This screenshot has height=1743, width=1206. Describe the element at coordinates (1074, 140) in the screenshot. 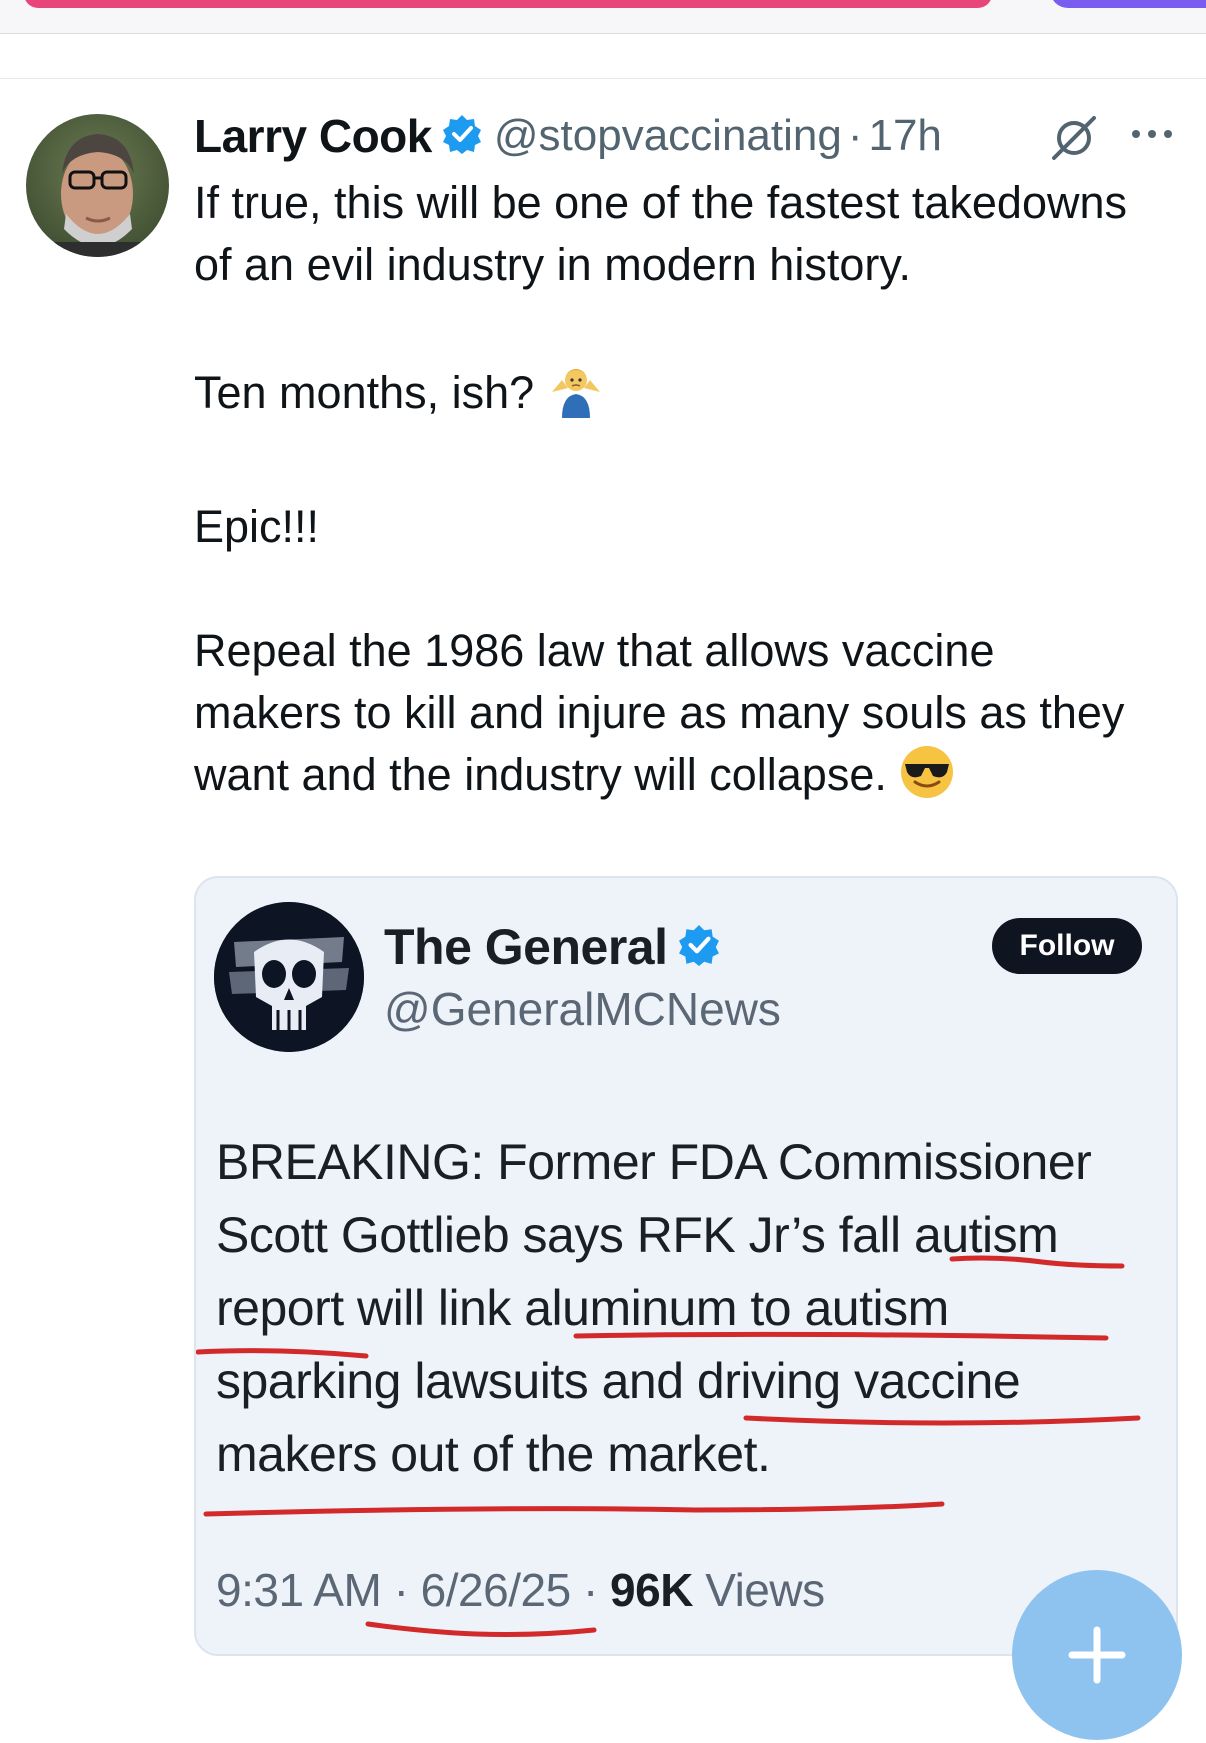

I see `grok-icon` at that location.